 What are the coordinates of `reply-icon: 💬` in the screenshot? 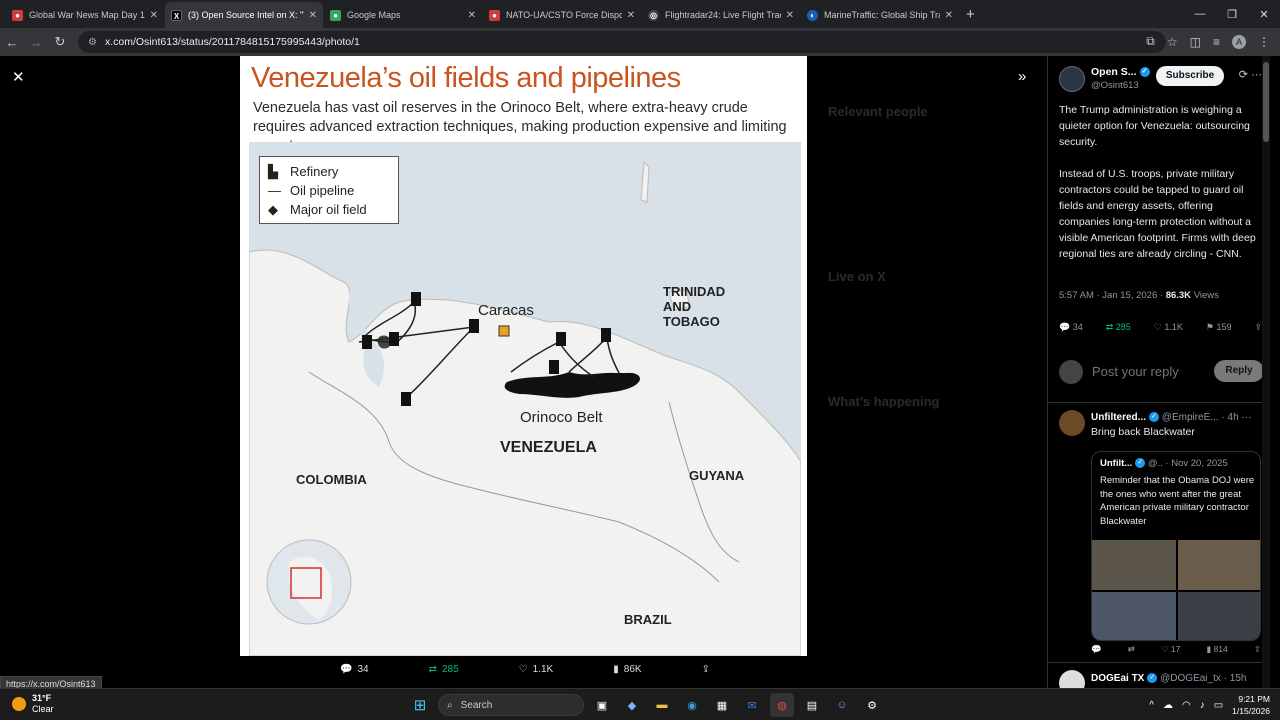 It's located at (1096, 649).